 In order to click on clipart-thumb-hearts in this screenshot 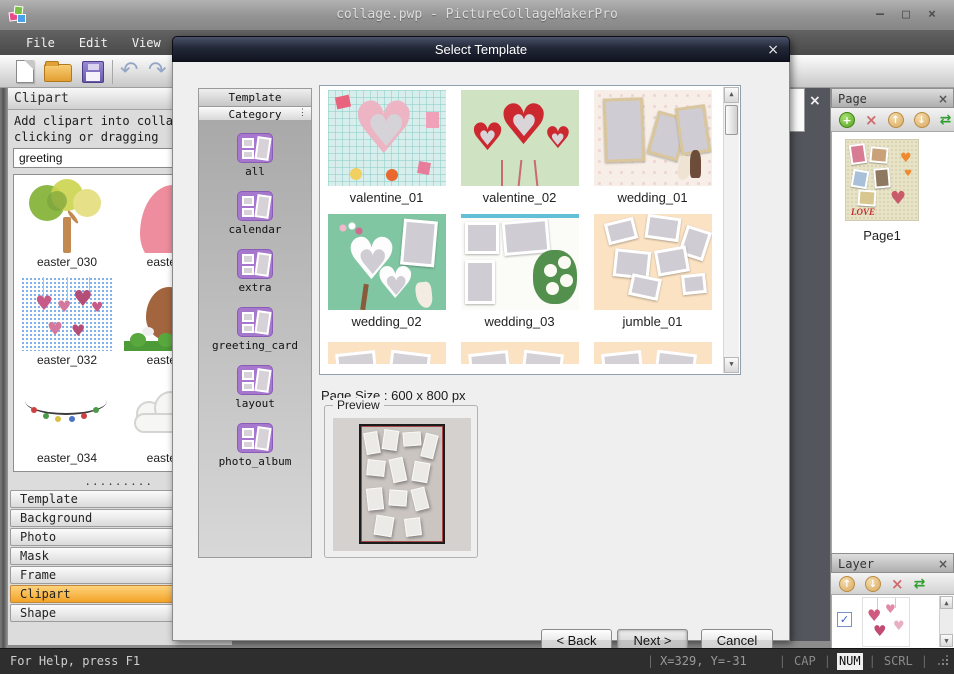, I will do `click(67, 314)`.